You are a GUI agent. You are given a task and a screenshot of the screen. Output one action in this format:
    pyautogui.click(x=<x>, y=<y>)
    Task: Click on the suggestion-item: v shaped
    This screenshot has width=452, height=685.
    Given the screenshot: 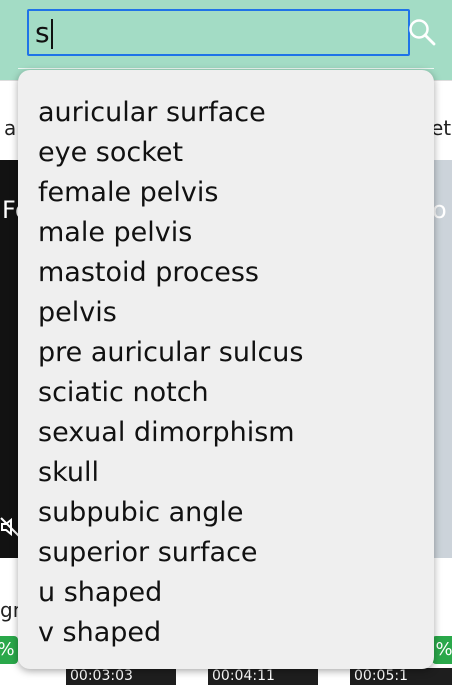 What is the action you would take?
    pyautogui.click(x=171, y=633)
    